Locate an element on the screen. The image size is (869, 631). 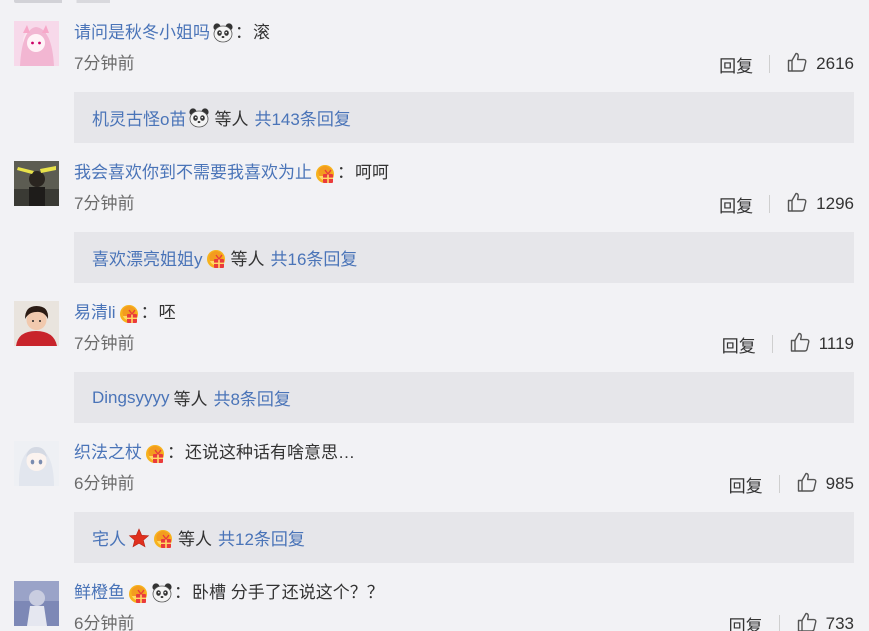
like-button: 733 is located at coordinates (825, 621).